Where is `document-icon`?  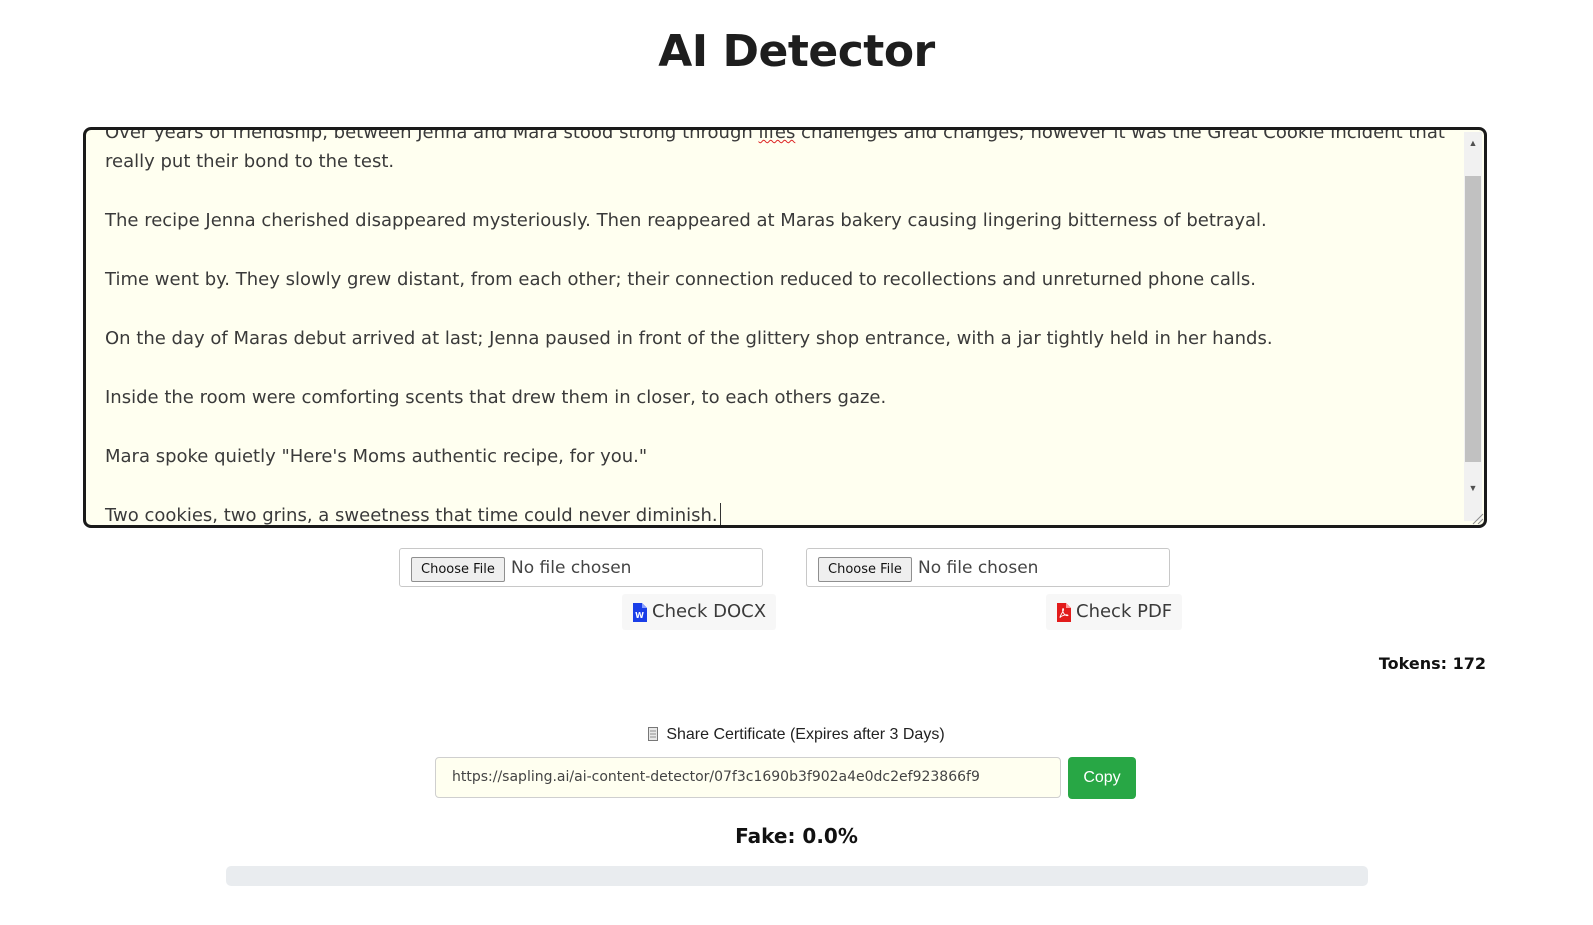 document-icon is located at coordinates (653, 734).